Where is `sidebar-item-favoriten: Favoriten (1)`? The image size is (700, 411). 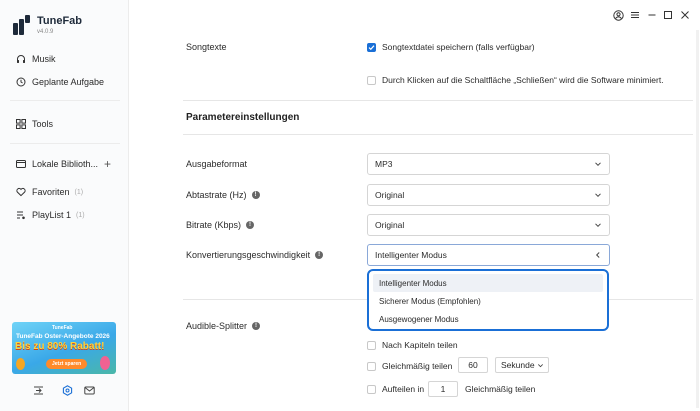
sidebar-item-favoriten: Favoriten (1) is located at coordinates (49, 192).